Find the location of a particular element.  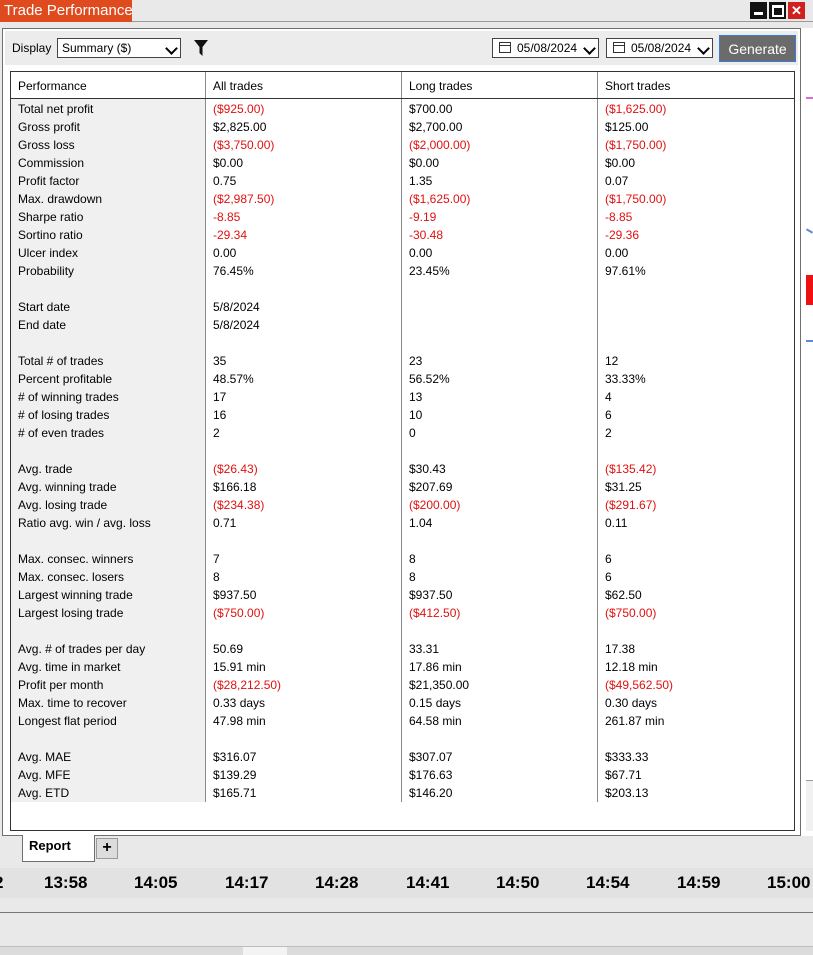

time-tick-label: 2 is located at coordinates (1, 883).